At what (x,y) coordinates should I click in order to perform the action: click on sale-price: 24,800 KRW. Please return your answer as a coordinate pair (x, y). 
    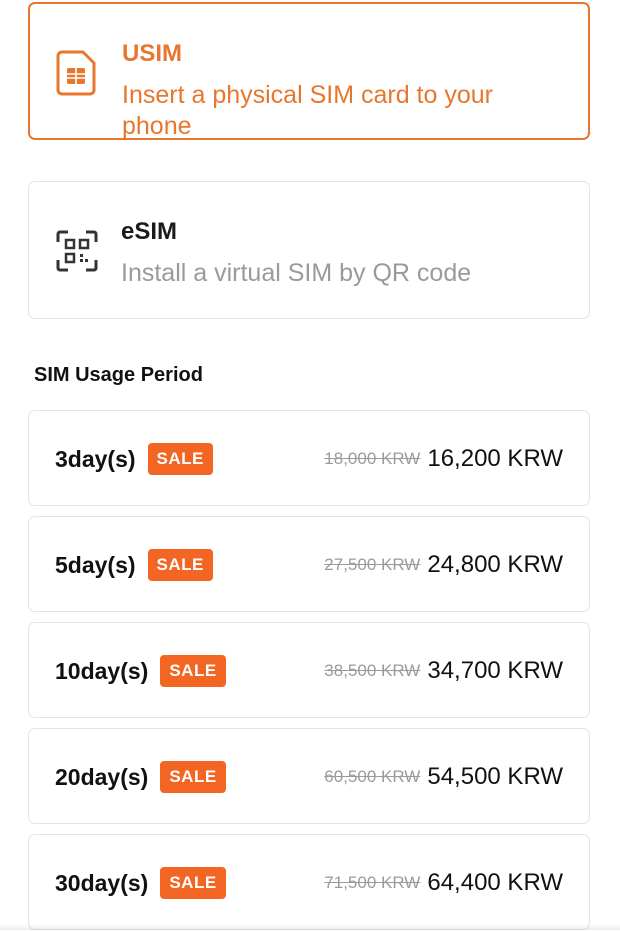
    Looking at the image, I should click on (495, 564).